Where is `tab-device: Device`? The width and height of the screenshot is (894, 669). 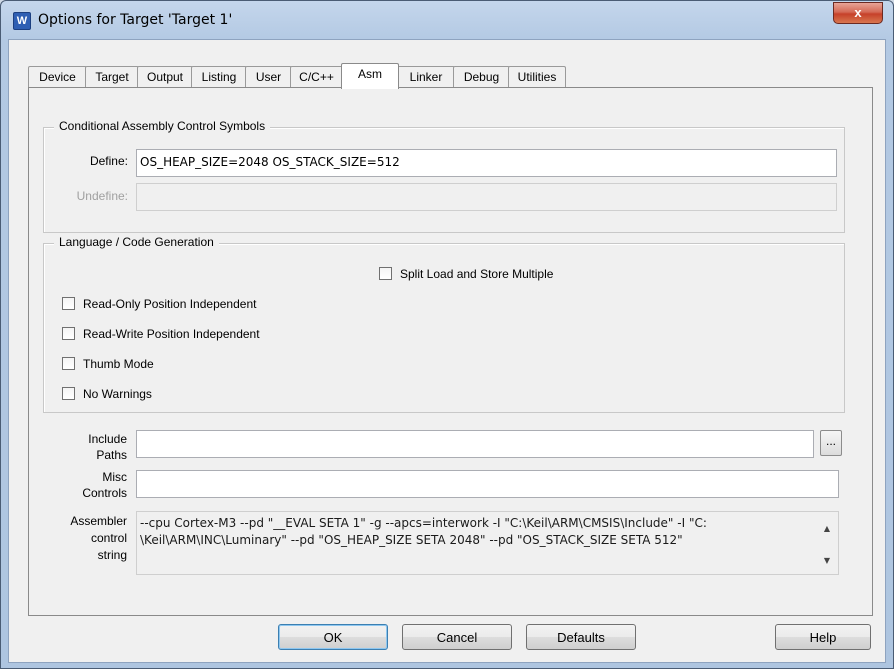
tab-device: Device is located at coordinates (57, 77).